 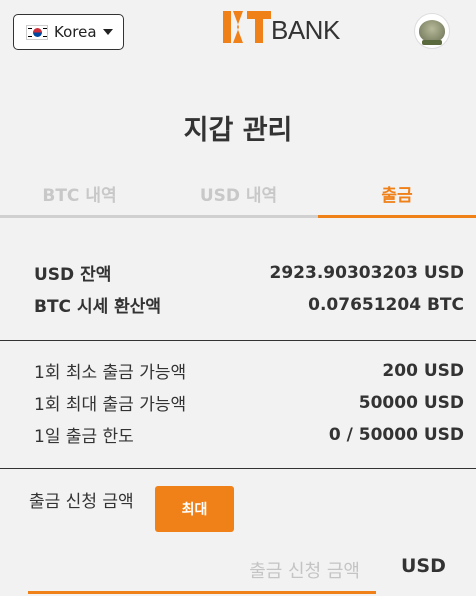 I want to click on max-withdraw-row: 1회 최대 출금 가능액 50000 USD, so click(x=249, y=403).